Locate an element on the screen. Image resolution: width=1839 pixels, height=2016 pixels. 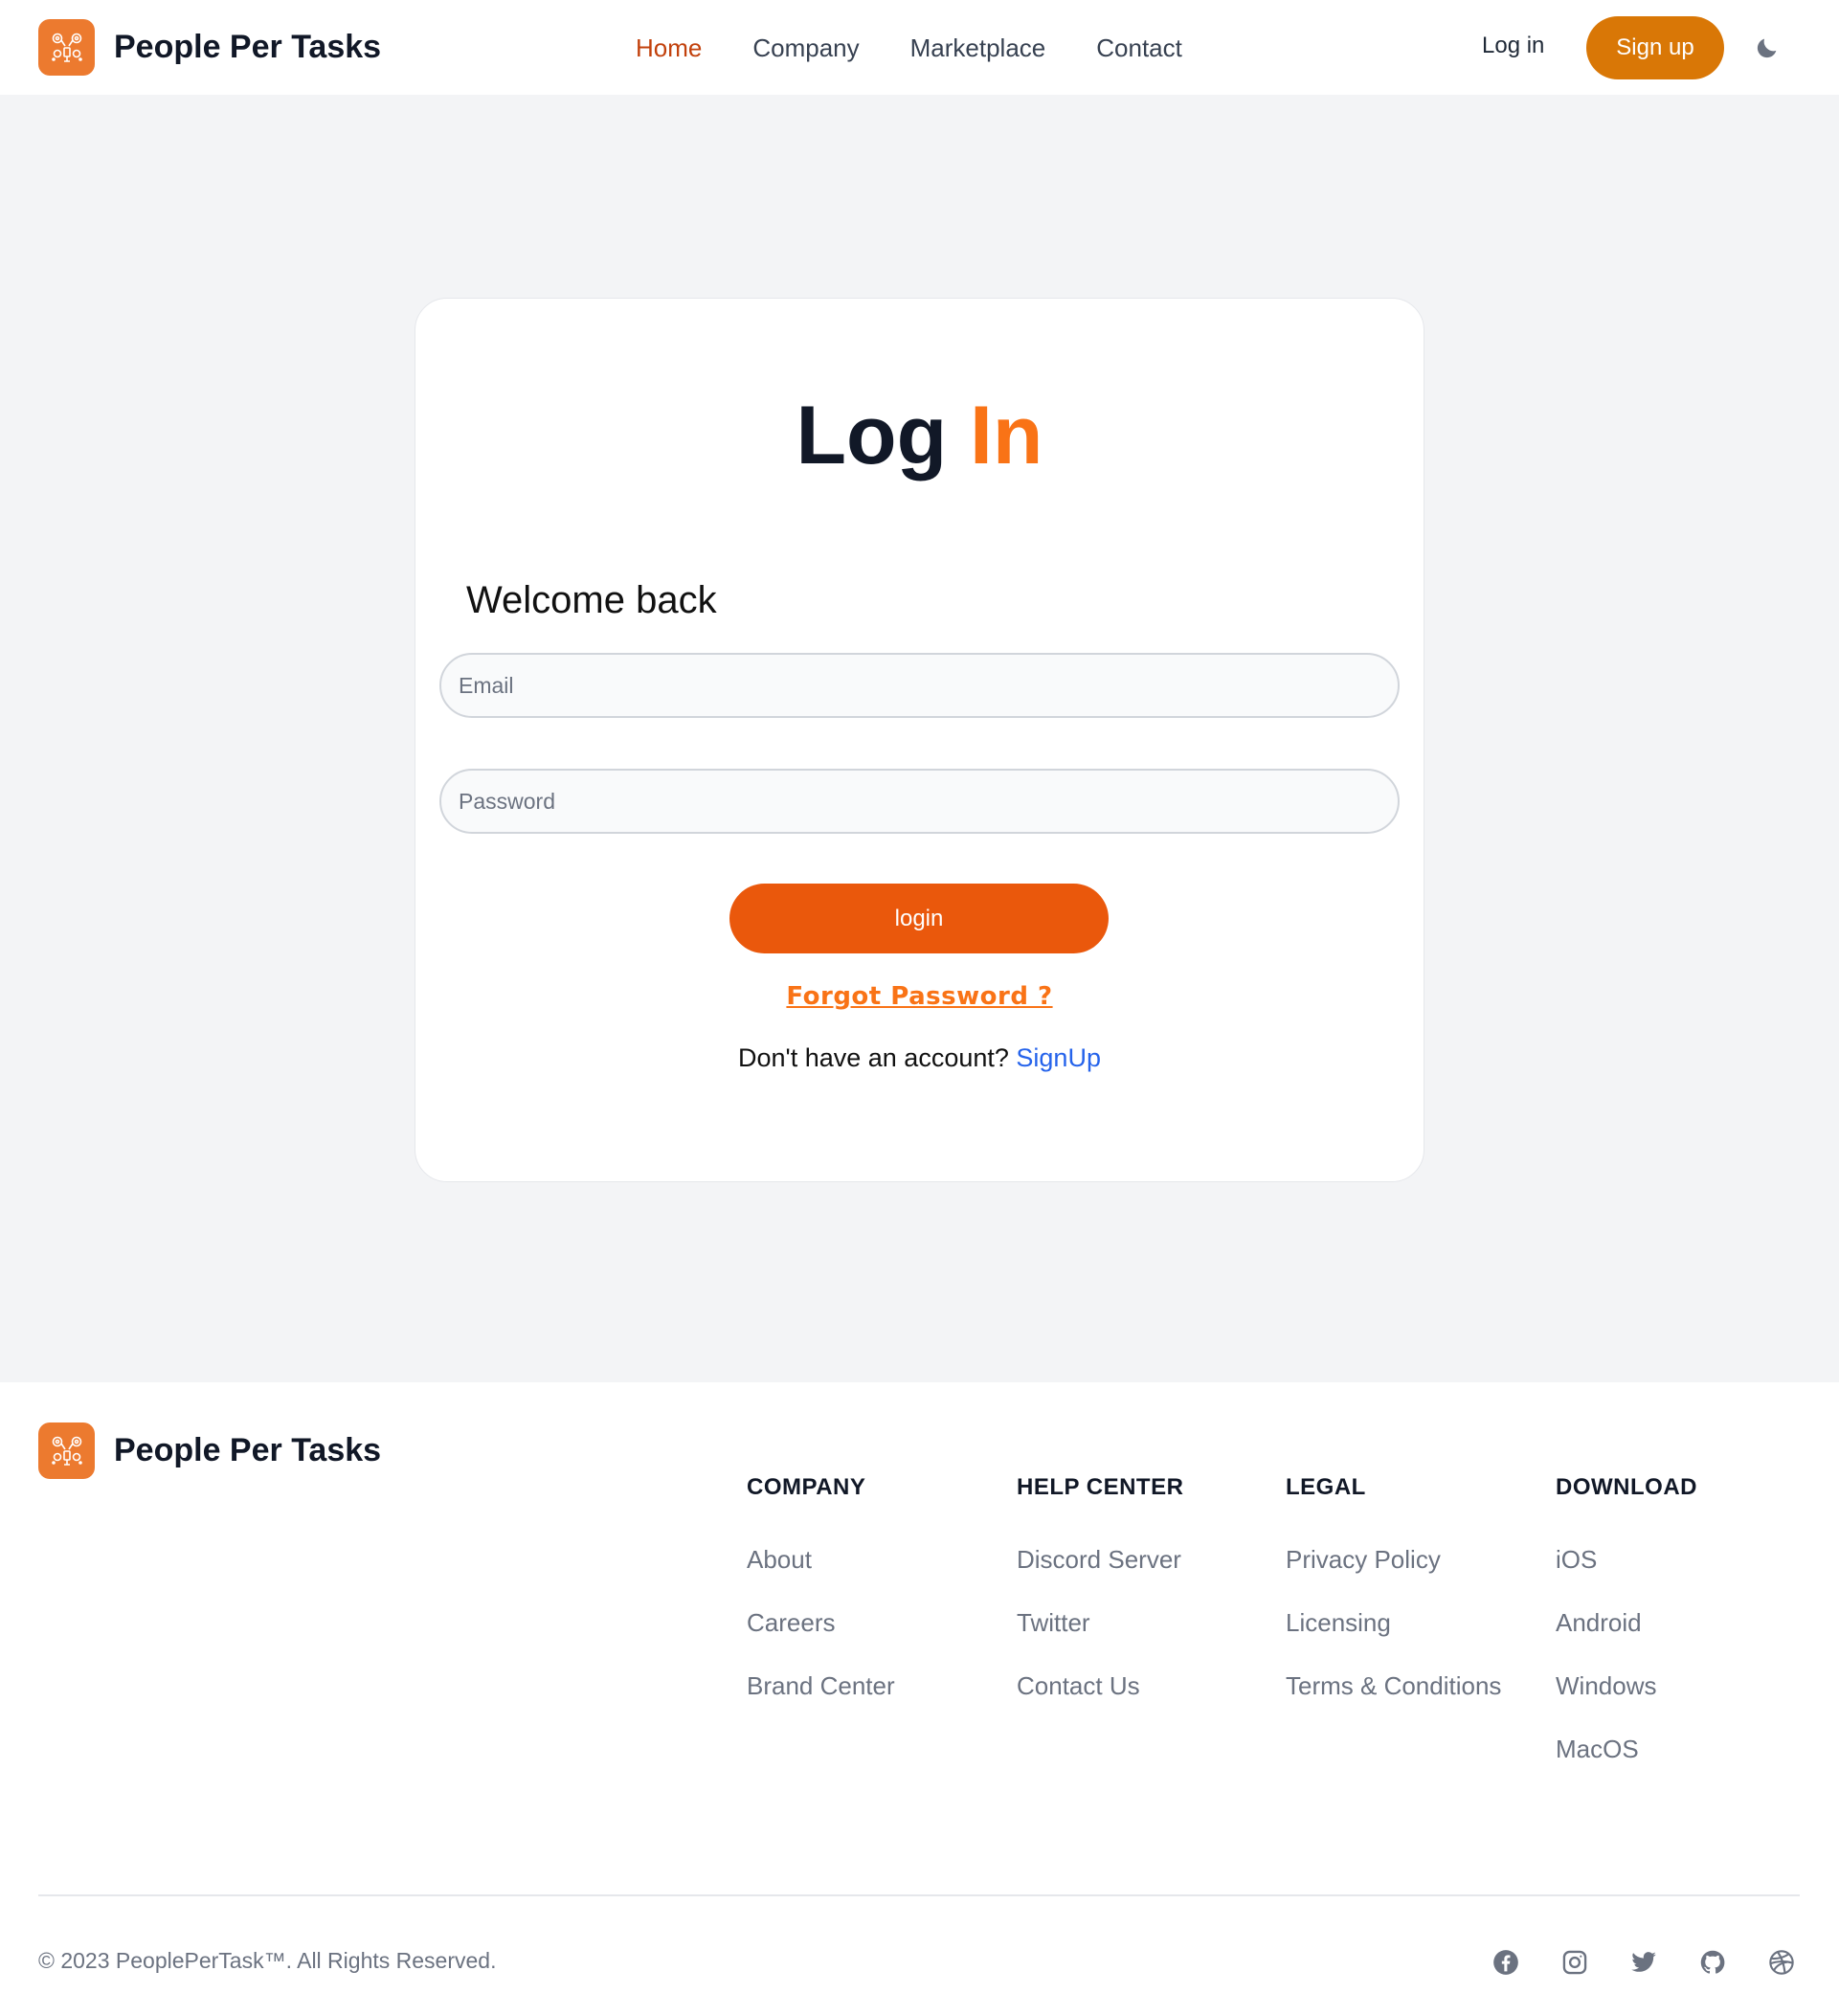
footer-brand: People Per Tasks is located at coordinates (210, 1451).